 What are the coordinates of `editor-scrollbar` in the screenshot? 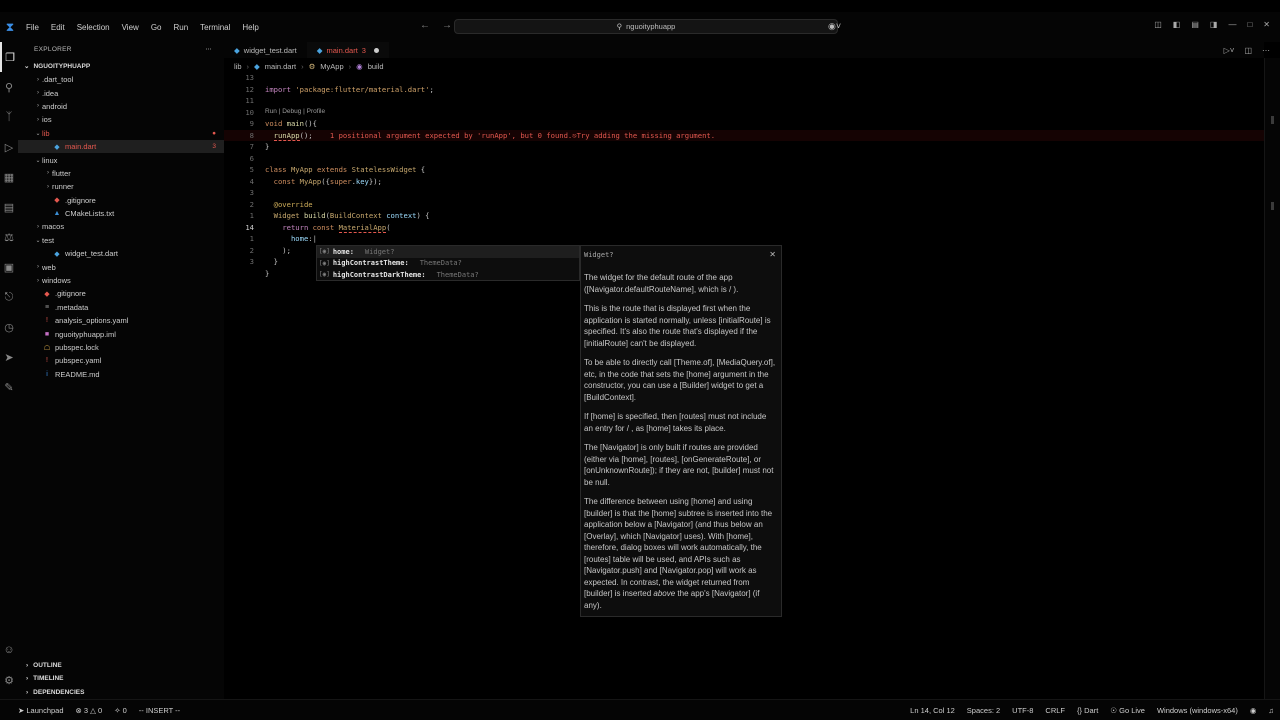 It's located at (1272, 378).